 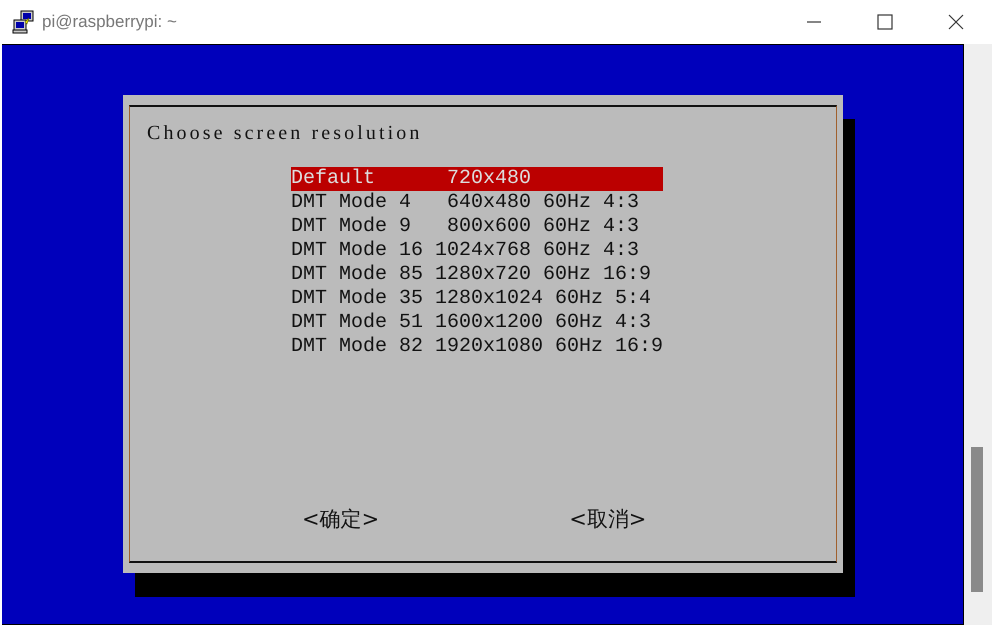 I want to click on dialog-button: <确定>, so click(x=341, y=519).